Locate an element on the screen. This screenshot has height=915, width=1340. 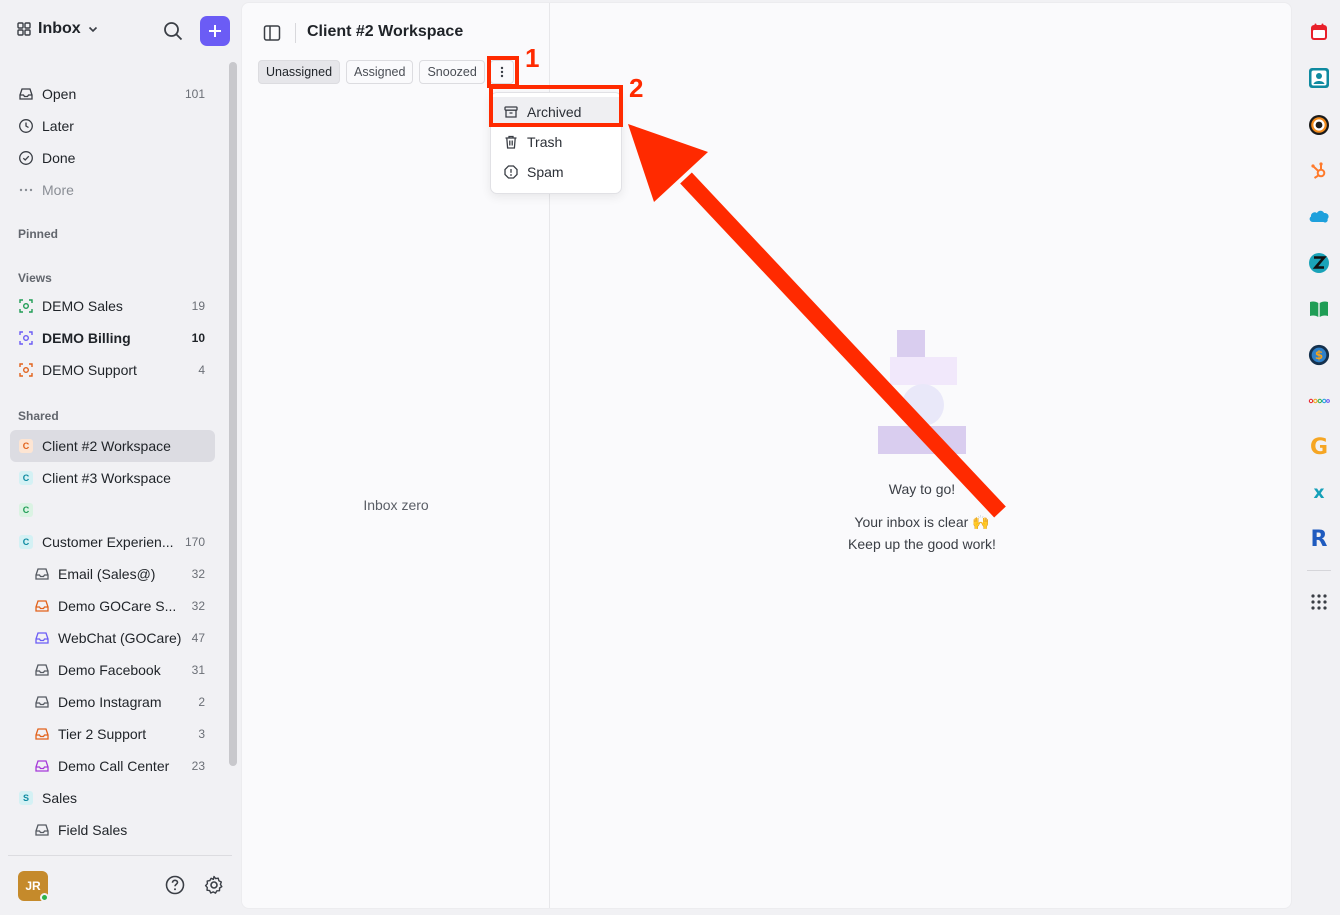
grid-icon is located at coordinates (24, 29).